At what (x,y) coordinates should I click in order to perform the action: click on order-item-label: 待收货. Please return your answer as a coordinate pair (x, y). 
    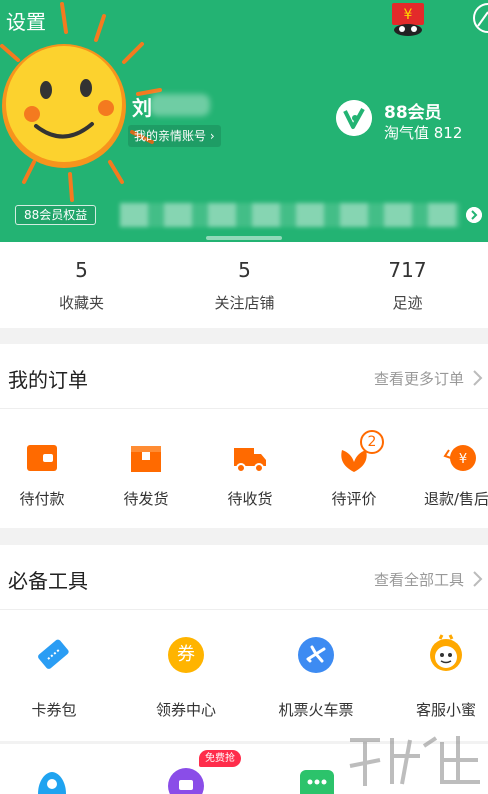
    Looking at the image, I should click on (250, 499).